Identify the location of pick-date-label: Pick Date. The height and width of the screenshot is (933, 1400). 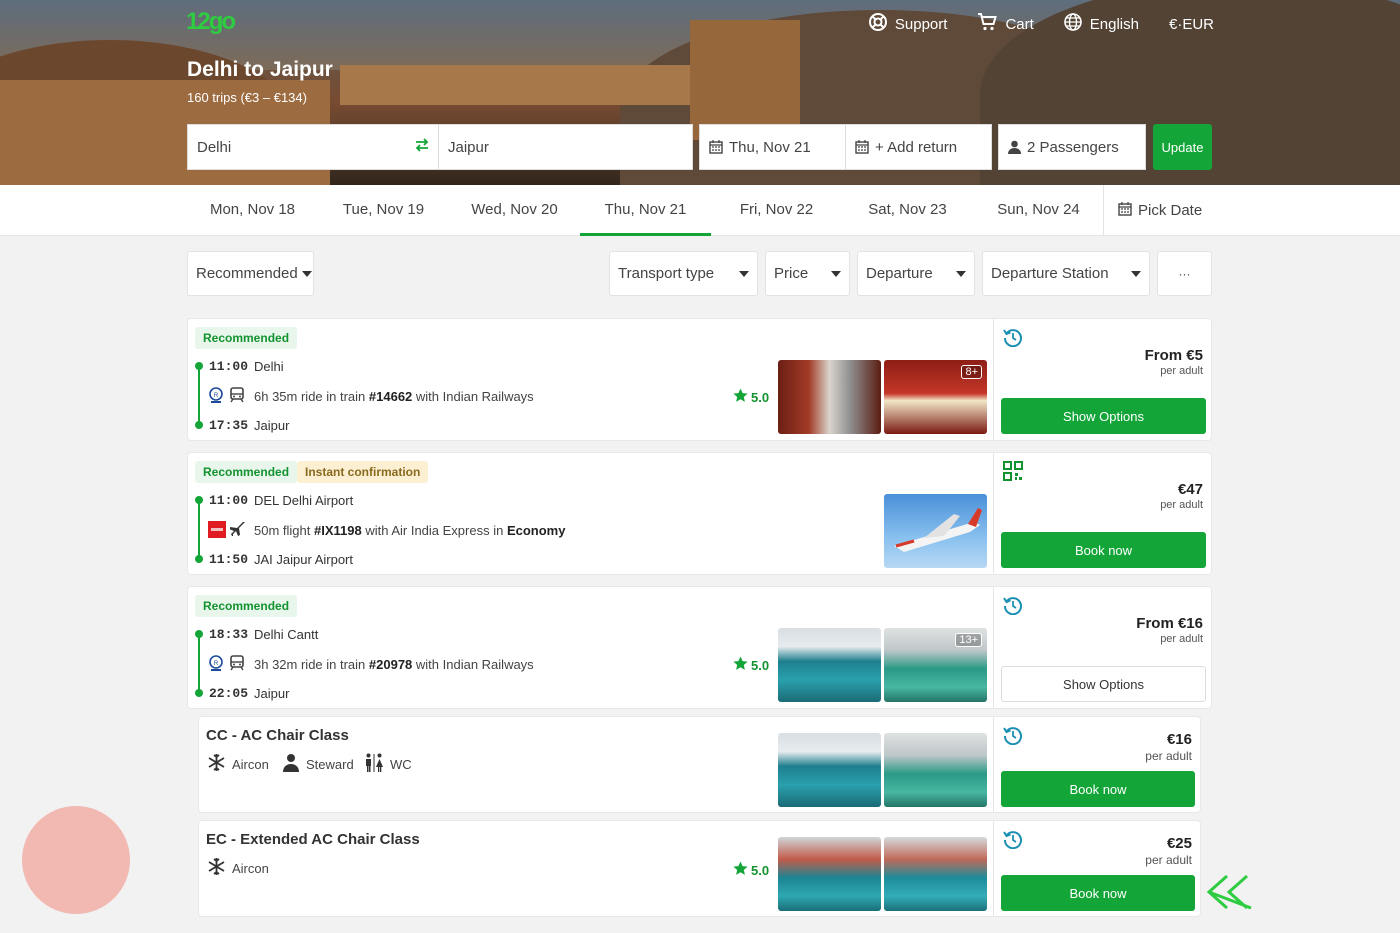
(1170, 210).